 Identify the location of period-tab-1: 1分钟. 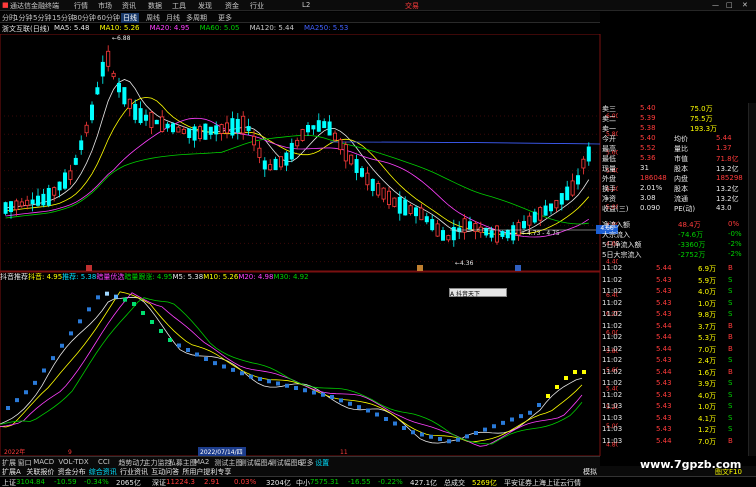
(23, 18).